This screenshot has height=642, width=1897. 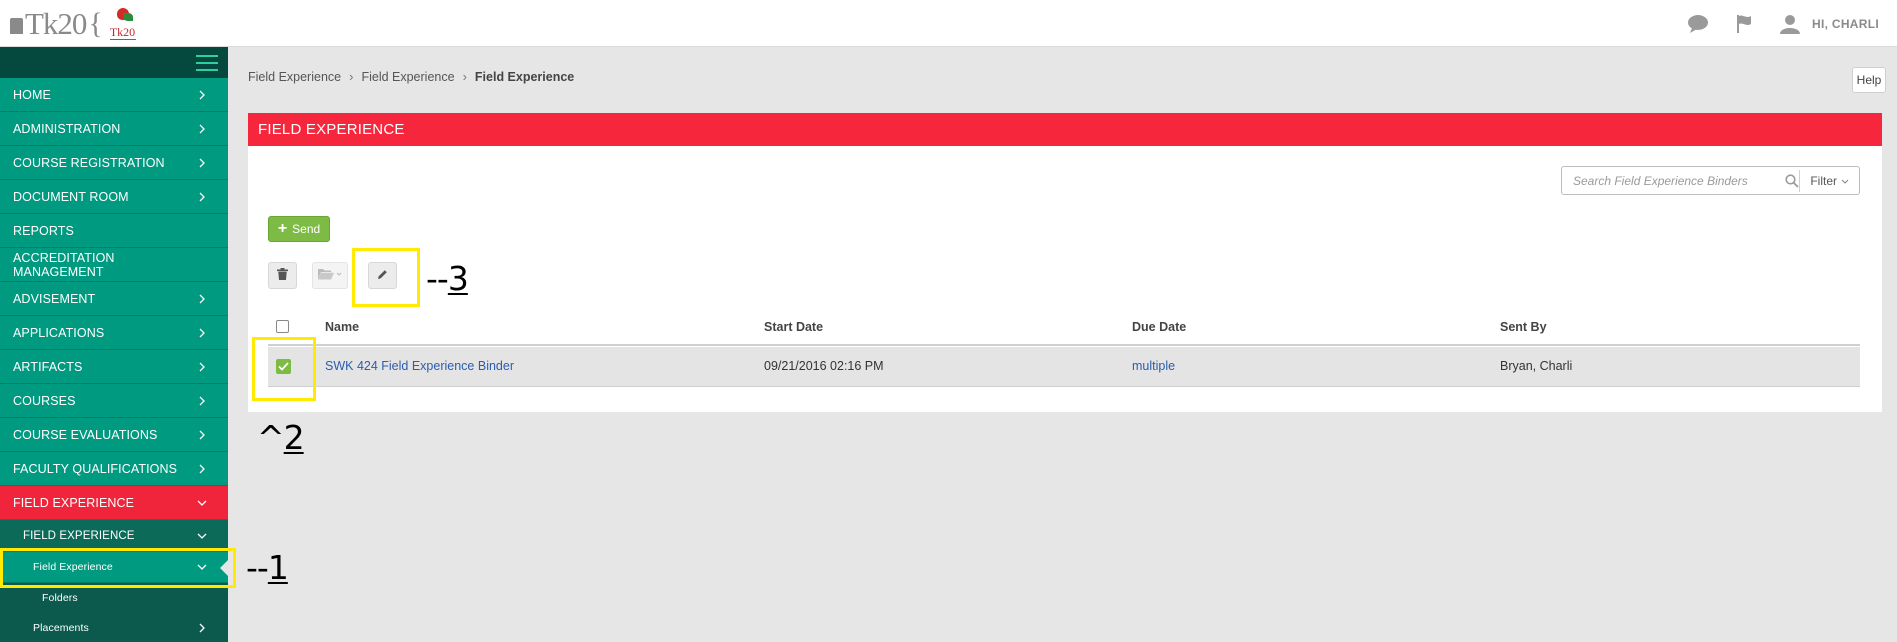 I want to click on annotation-3-prefix: --, so click(x=437, y=278).